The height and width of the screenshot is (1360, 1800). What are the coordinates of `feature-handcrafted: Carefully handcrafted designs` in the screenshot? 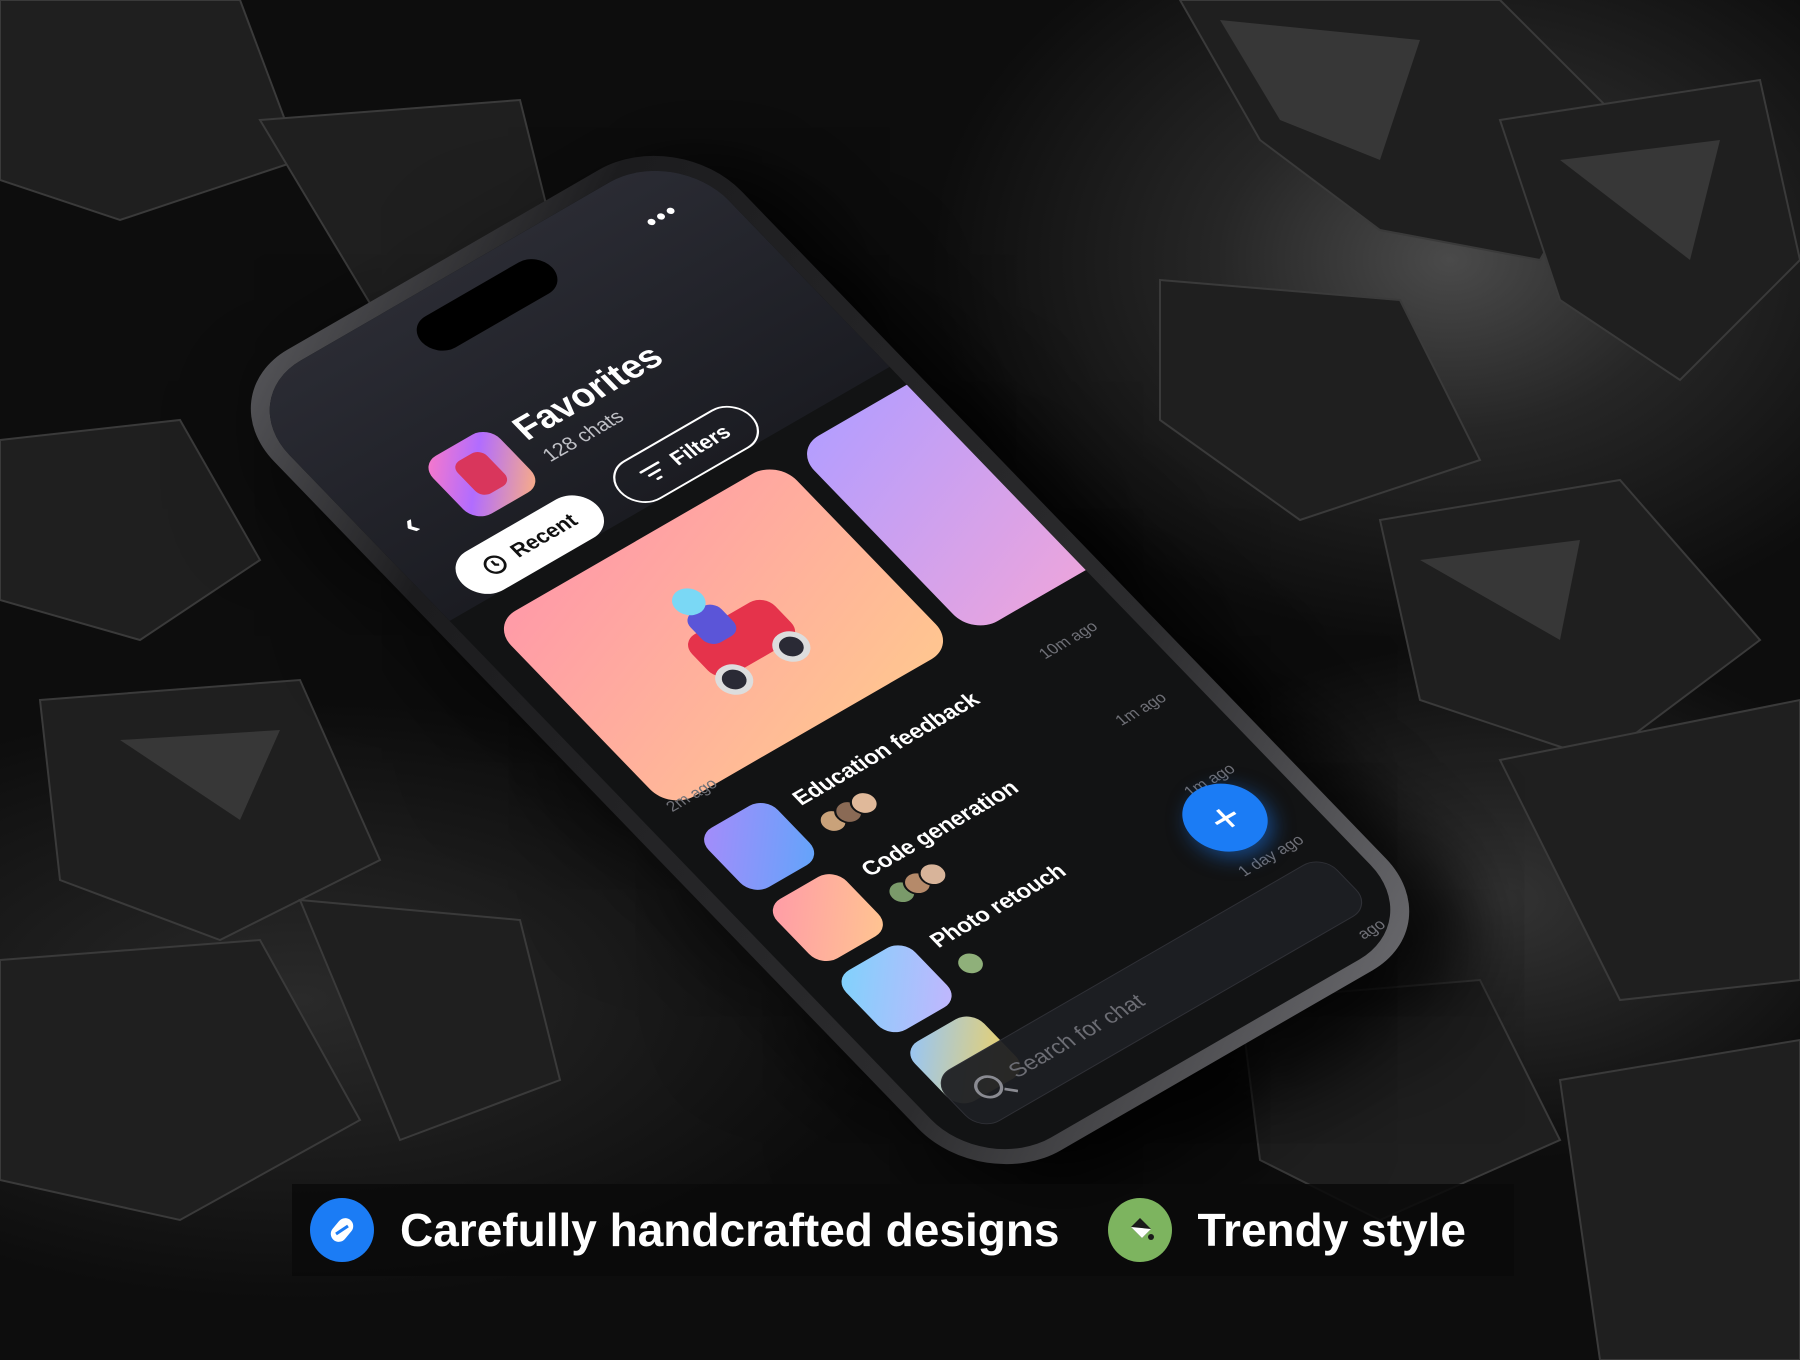 It's located at (685, 1230).